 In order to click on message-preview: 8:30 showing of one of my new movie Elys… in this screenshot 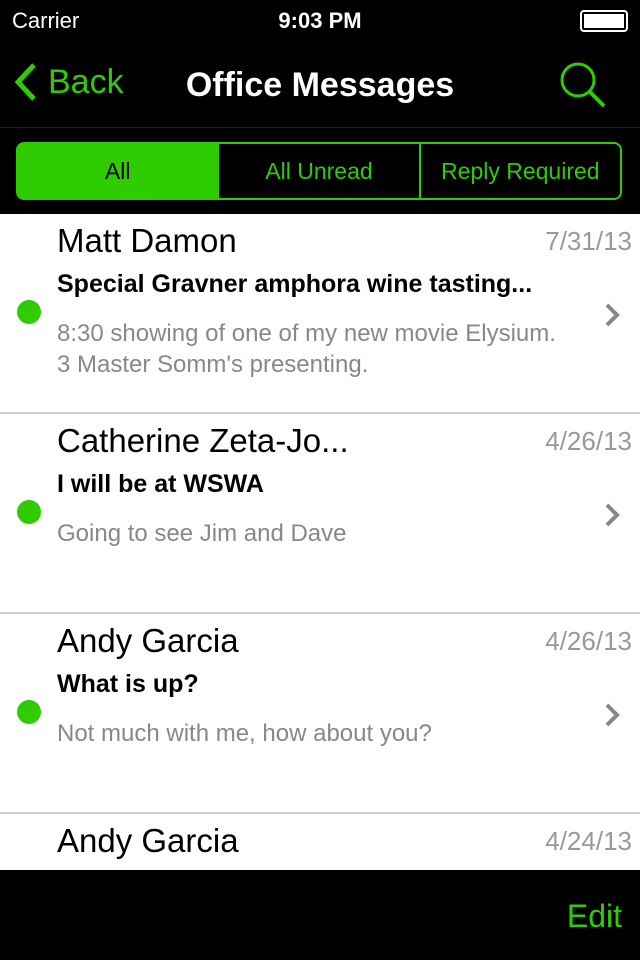, I will do `click(306, 349)`.